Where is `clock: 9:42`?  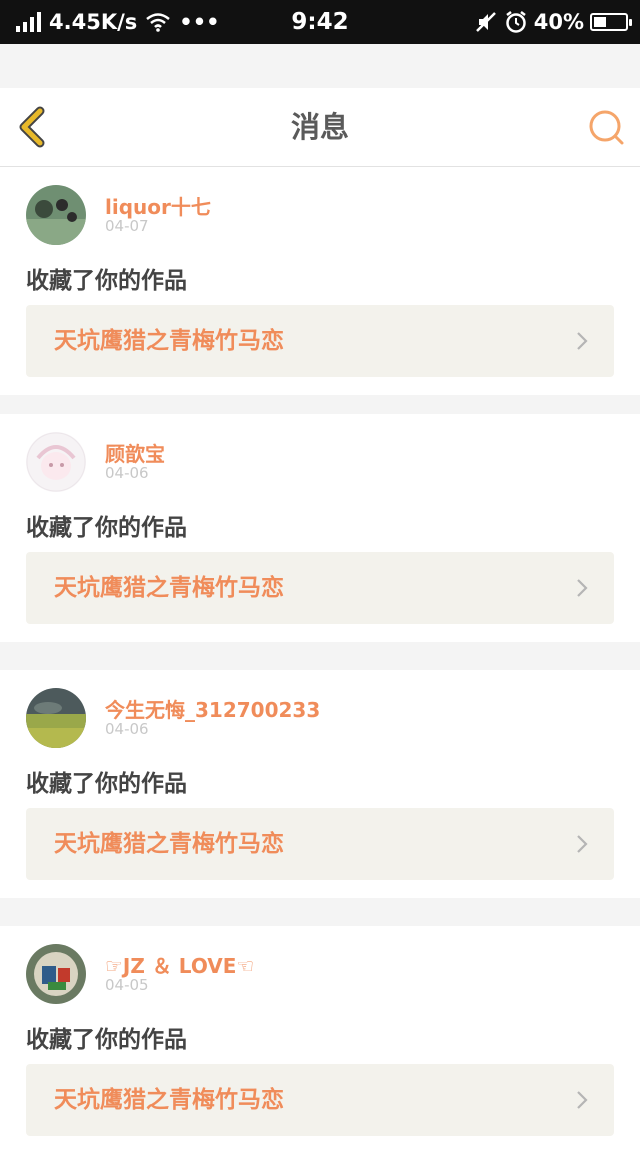
clock: 9:42 is located at coordinates (320, 22).